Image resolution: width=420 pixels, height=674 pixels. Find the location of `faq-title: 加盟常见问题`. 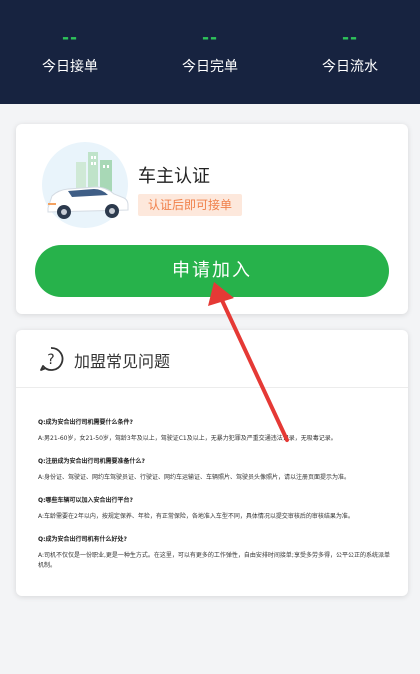

faq-title: 加盟常见问题 is located at coordinates (122, 361).